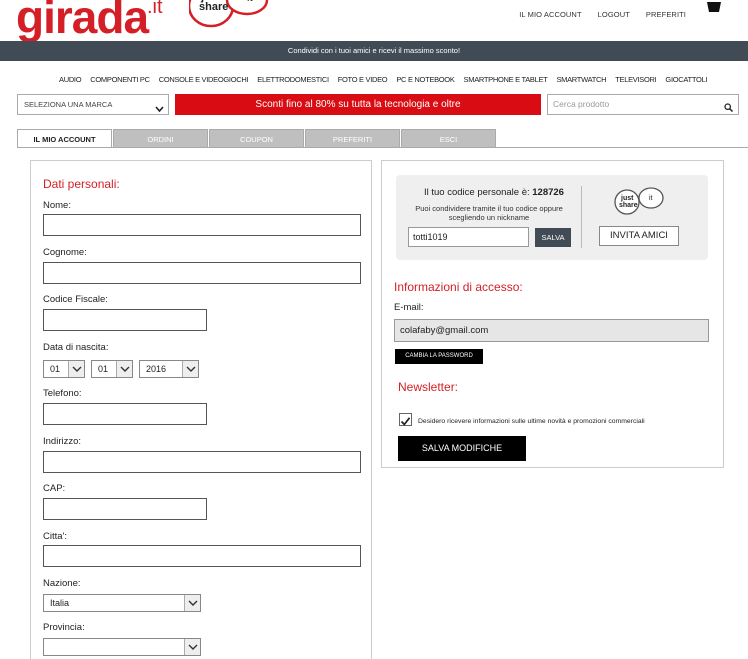 Image resolution: width=748 pixels, height=659 pixels. What do you see at coordinates (64, 627) in the screenshot?
I see `provincia-label: Provincia:` at bounding box center [64, 627].